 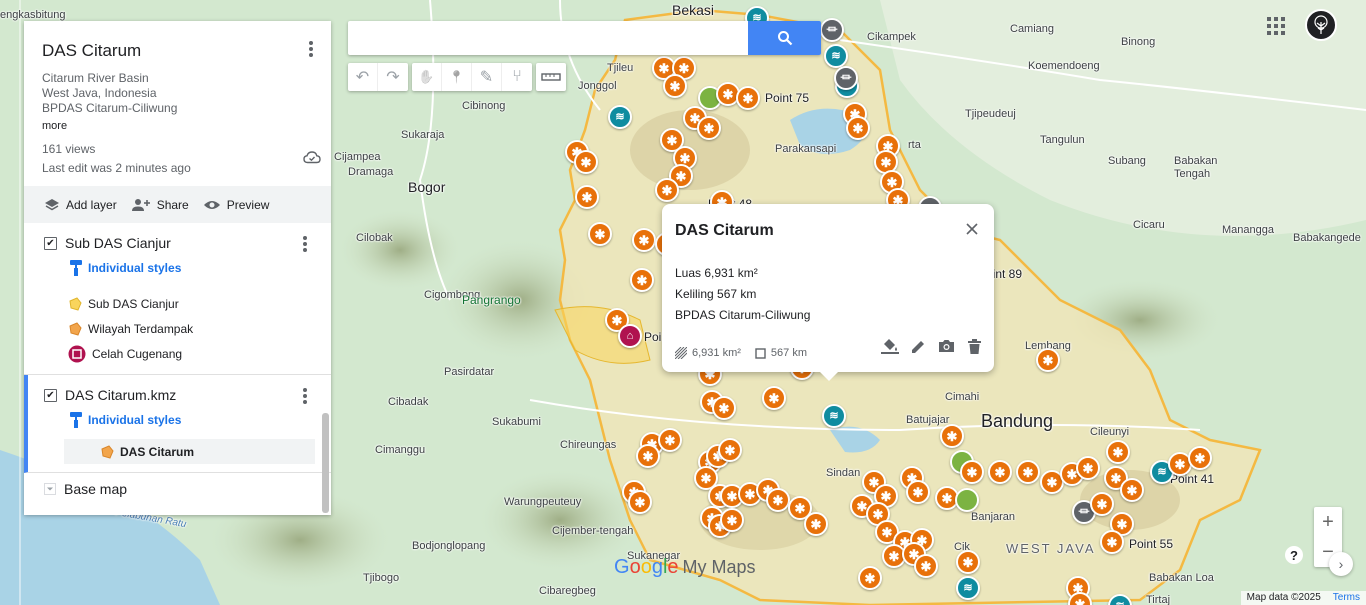 What do you see at coordinates (177, 303) in the screenshot?
I see `legend-item: Sub DAS Cianjur` at bounding box center [177, 303].